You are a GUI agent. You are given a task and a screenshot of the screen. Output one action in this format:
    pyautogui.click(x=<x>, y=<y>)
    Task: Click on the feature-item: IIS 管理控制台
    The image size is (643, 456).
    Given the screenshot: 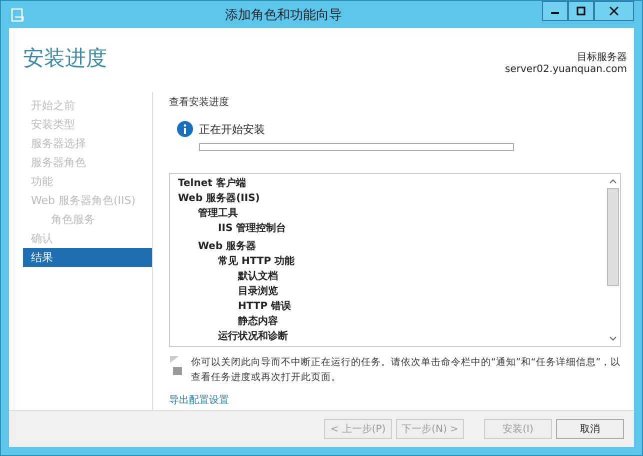 What is the action you would take?
    pyautogui.click(x=252, y=229)
    